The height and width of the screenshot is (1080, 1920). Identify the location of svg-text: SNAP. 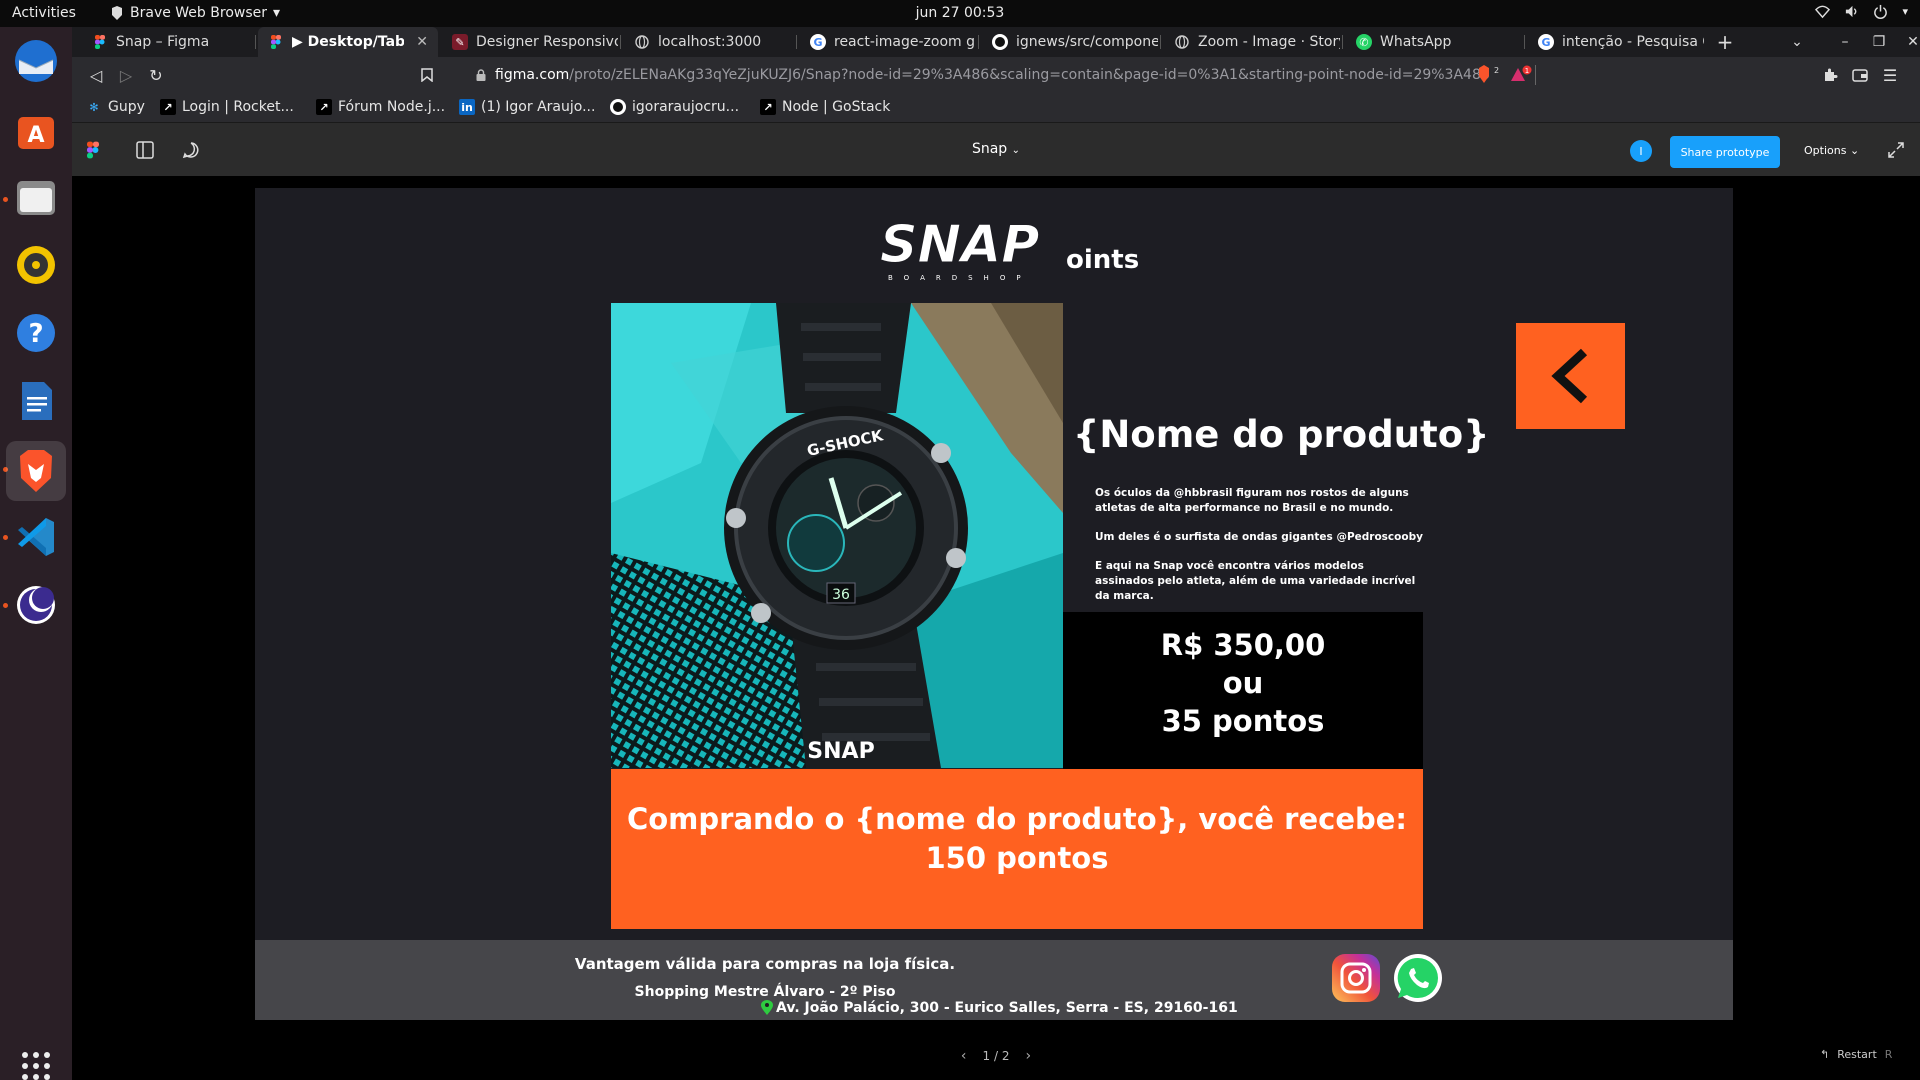
(840, 751).